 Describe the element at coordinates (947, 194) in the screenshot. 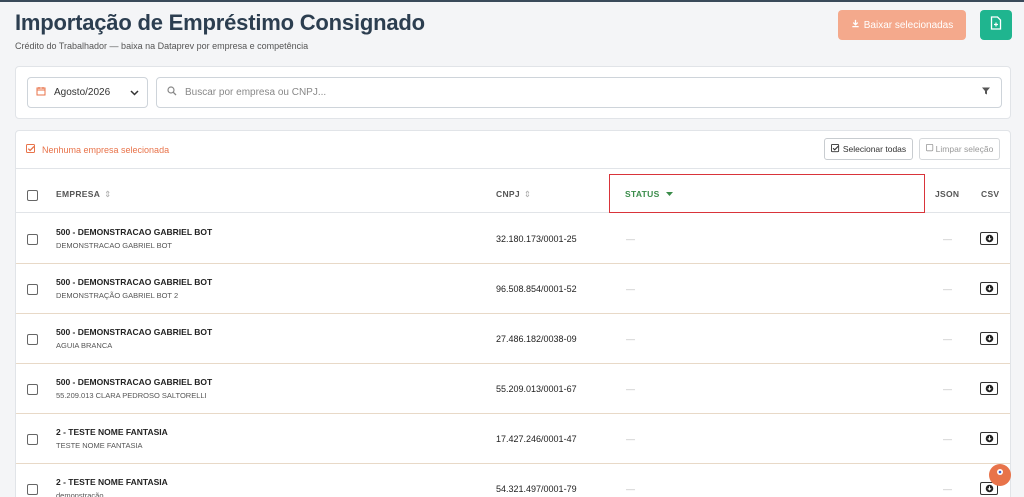

I see `column-json: JSON` at that location.